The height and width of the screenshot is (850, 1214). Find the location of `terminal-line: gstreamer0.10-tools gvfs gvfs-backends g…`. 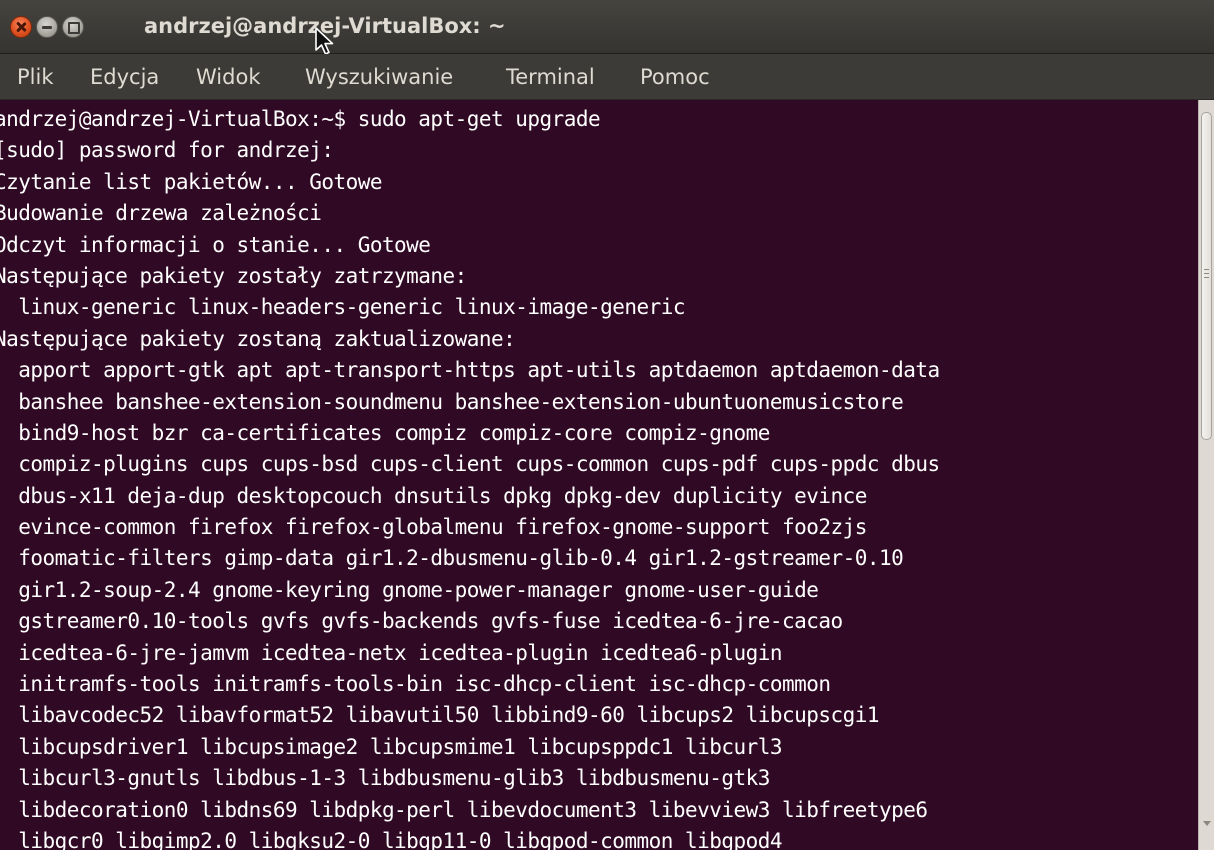

terminal-line: gstreamer0.10-tools gvfs gvfs-backends g… is located at coordinates (421, 621).